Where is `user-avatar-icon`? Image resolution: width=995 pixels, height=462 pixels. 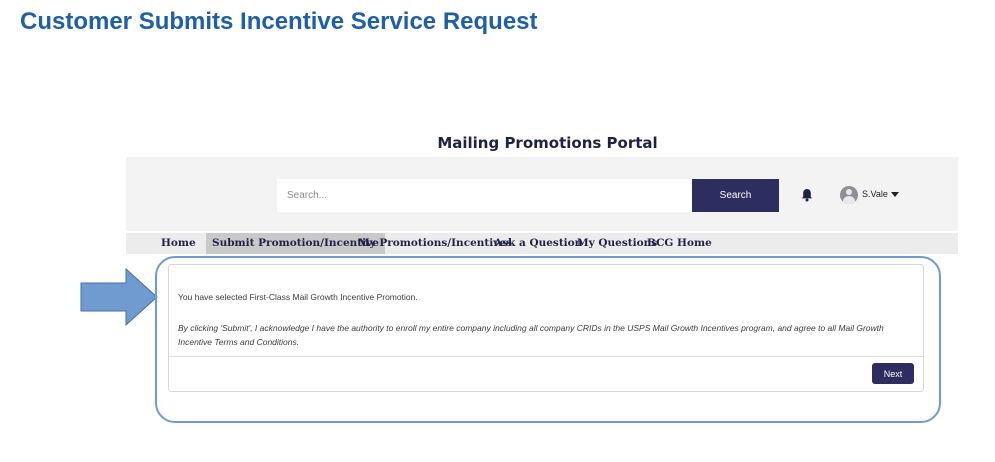
user-avatar-icon is located at coordinates (849, 195).